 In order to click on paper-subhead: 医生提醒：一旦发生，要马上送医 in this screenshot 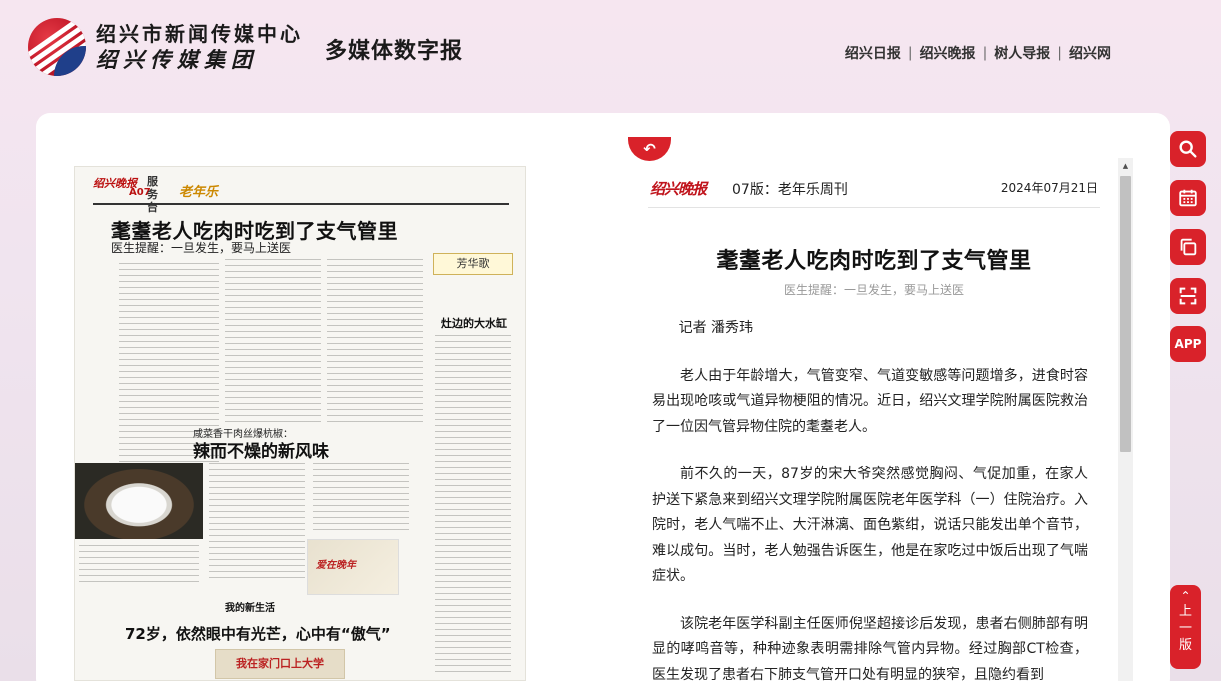, I will do `click(201, 248)`.